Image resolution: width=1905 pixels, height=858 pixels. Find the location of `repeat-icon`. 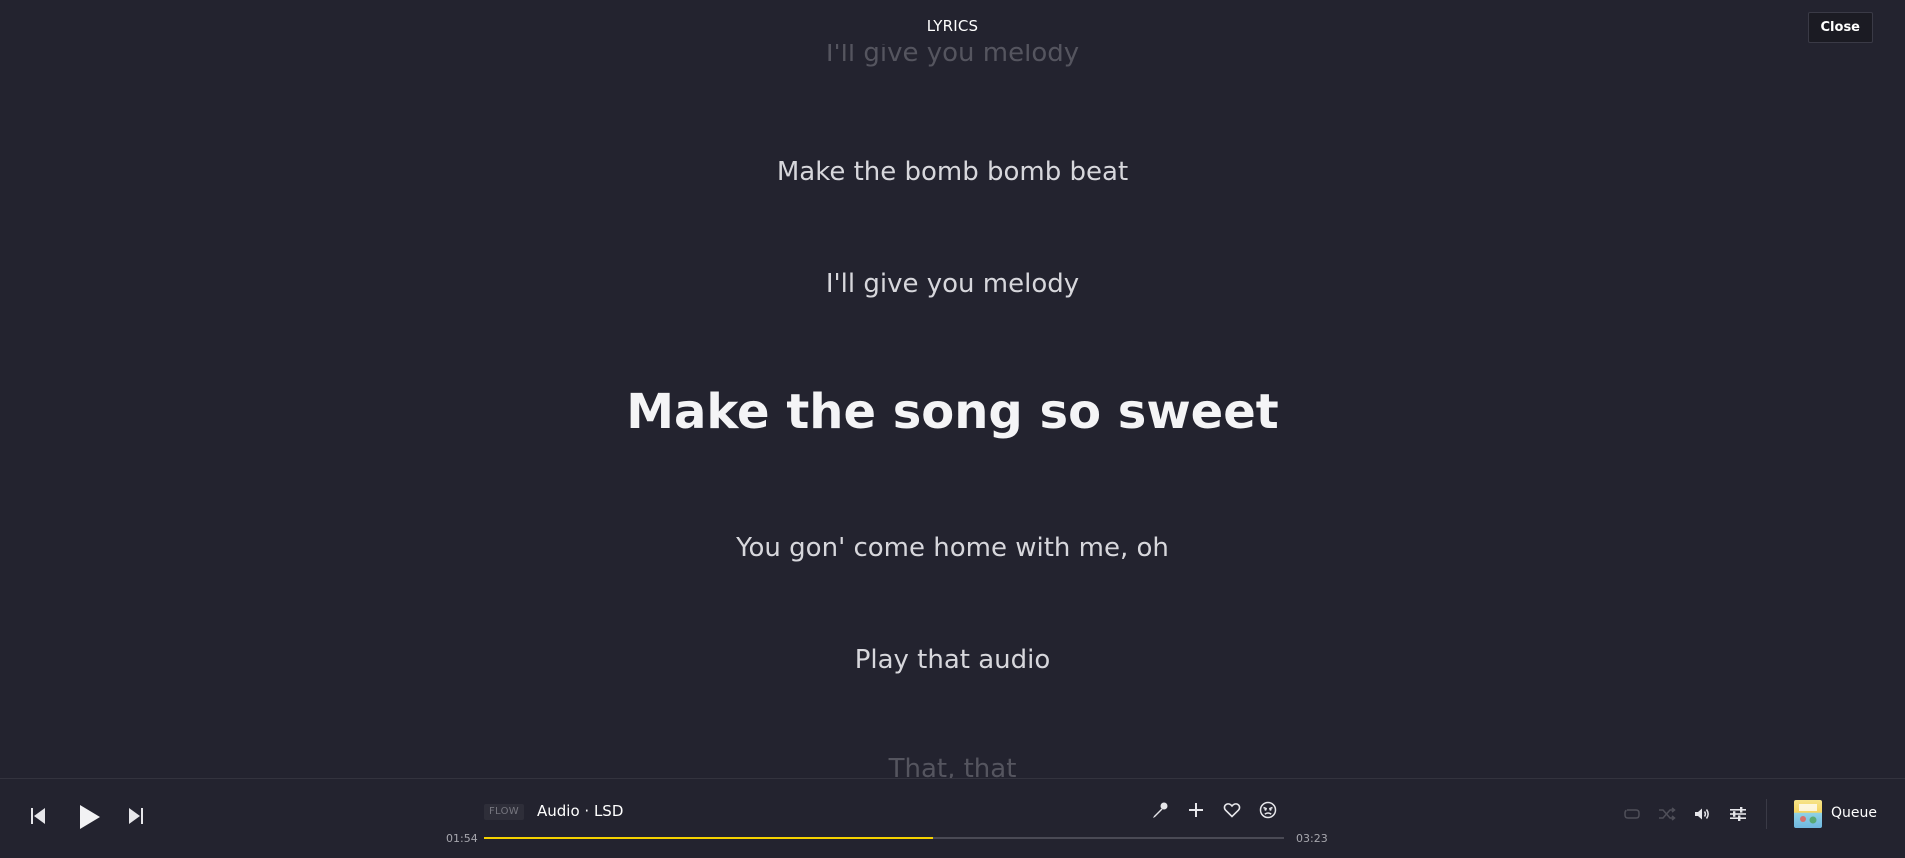

repeat-icon is located at coordinates (1632, 814).